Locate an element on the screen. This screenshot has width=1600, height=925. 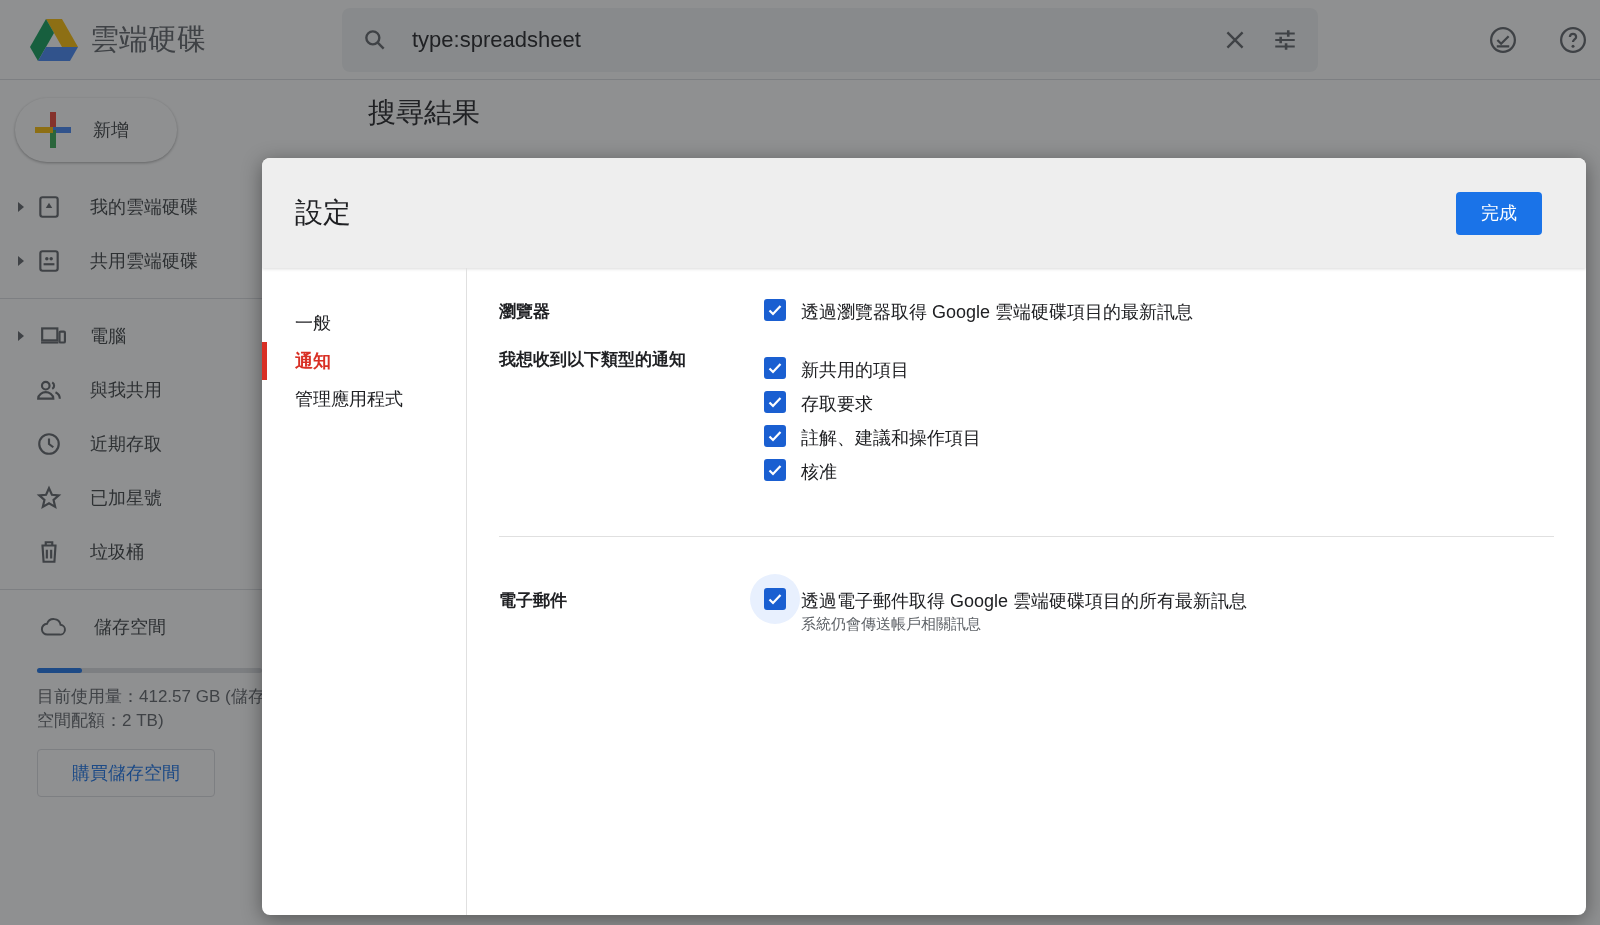
storage-item: 儲存空間 is located at coordinates (131, 627).